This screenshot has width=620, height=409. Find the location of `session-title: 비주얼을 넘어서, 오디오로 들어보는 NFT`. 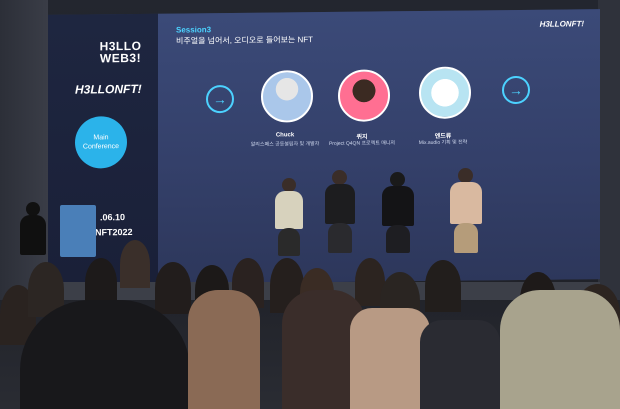

session-title: 비주얼을 넘어서, 오디오로 들어보는 NFT is located at coordinates (245, 40).